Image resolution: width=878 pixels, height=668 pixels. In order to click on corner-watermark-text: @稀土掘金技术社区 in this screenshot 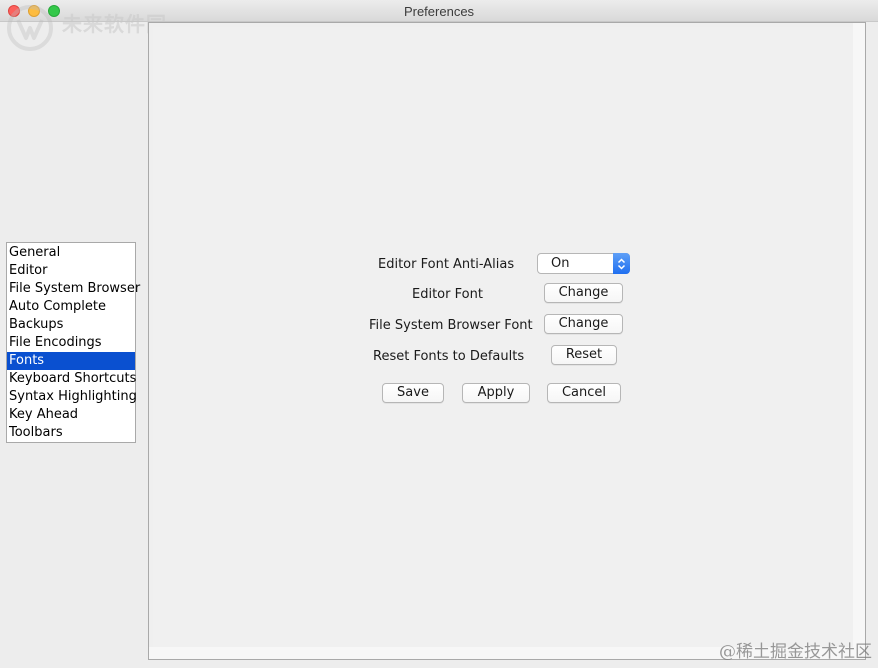, I will do `click(795, 652)`.